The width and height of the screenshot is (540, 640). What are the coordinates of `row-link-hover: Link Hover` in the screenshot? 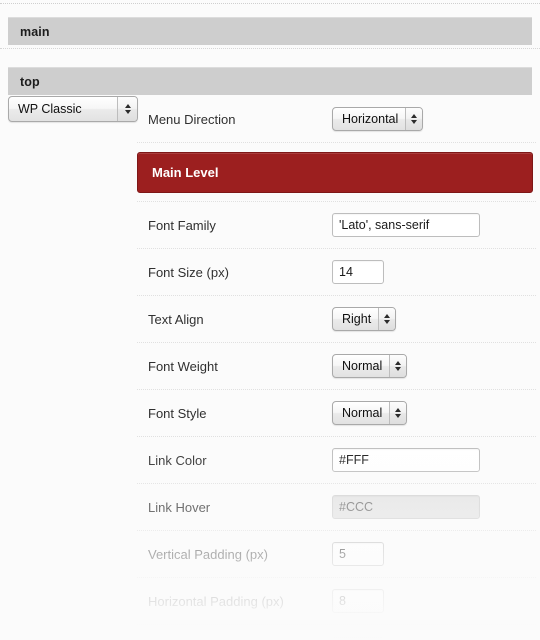 It's located at (336, 507).